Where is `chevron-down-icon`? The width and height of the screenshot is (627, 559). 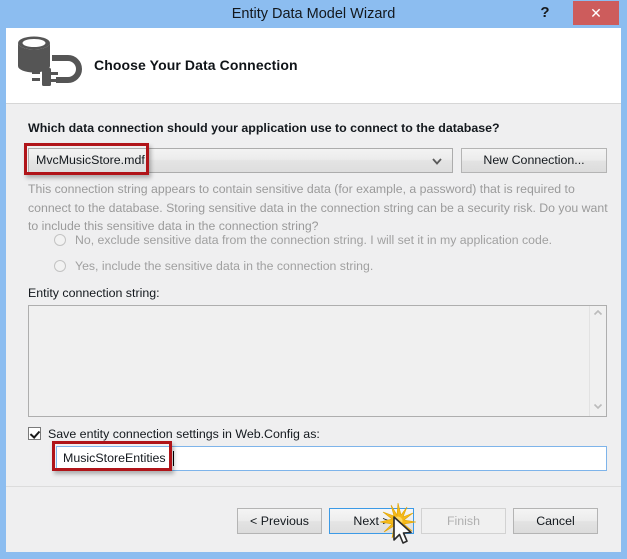 chevron-down-icon is located at coordinates (437, 161).